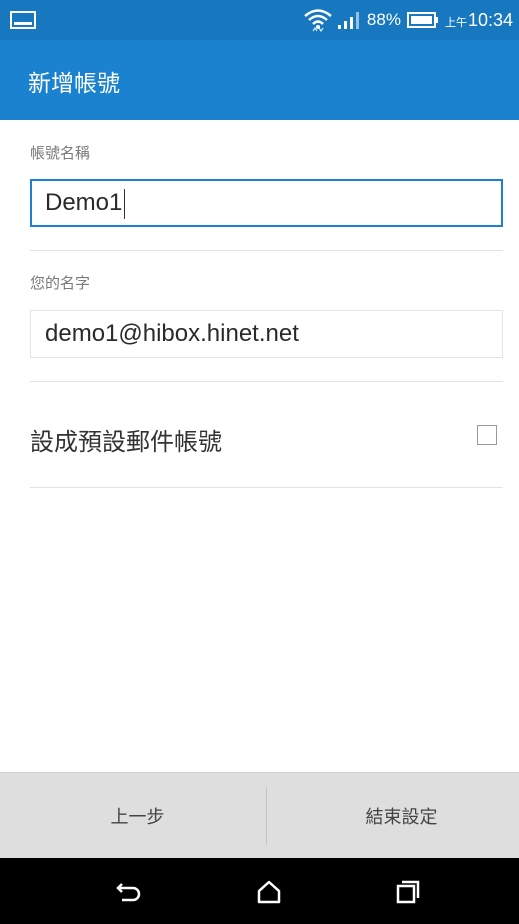 The width and height of the screenshot is (519, 924). Describe the element at coordinates (422, 20) in the screenshot. I see `battery-icon` at that location.